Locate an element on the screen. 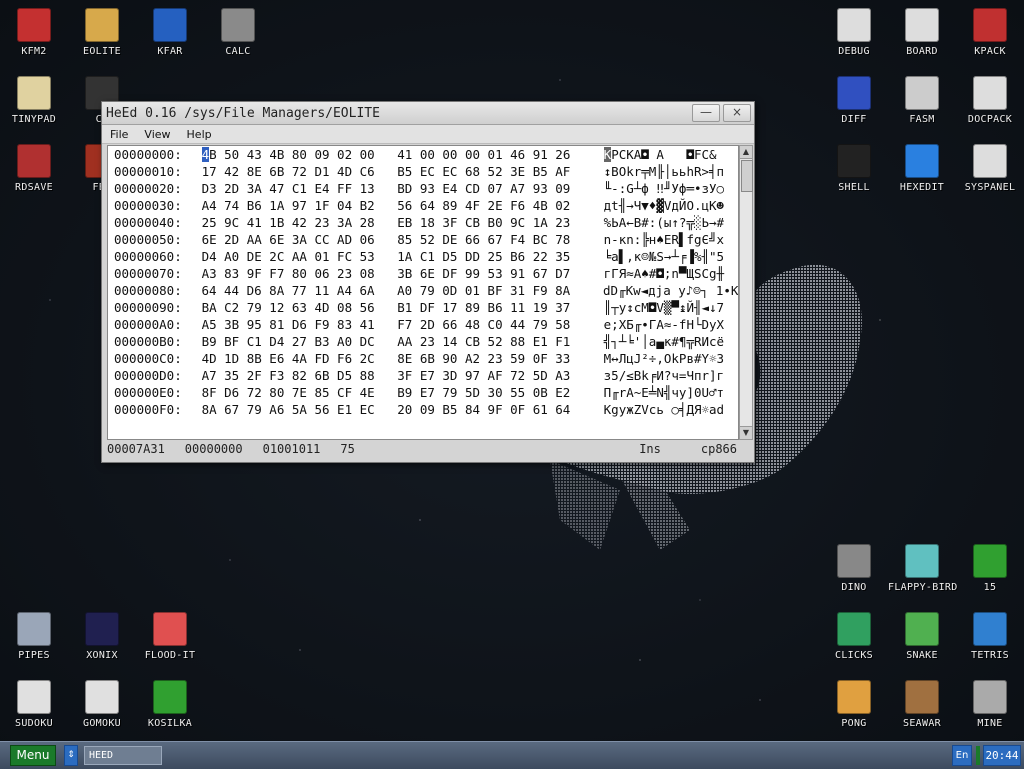 The height and width of the screenshot is (769, 1024). desktop-icon-flappy-bird: FLAPPY-BIRD is located at coordinates (922, 568).